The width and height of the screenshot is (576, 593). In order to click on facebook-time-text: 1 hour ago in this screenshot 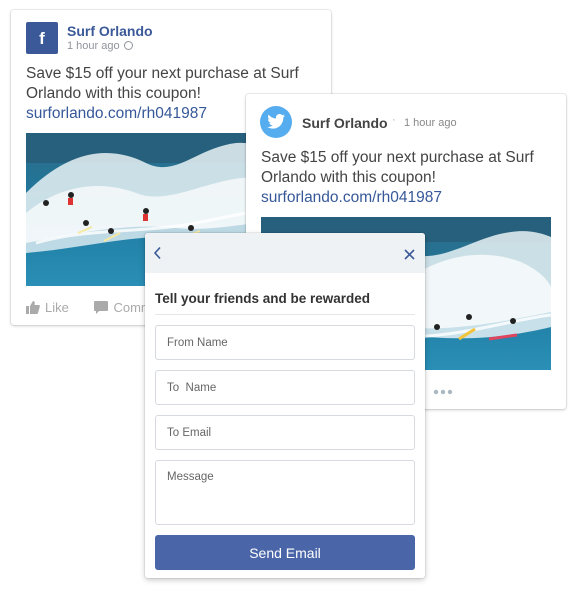, I will do `click(93, 46)`.